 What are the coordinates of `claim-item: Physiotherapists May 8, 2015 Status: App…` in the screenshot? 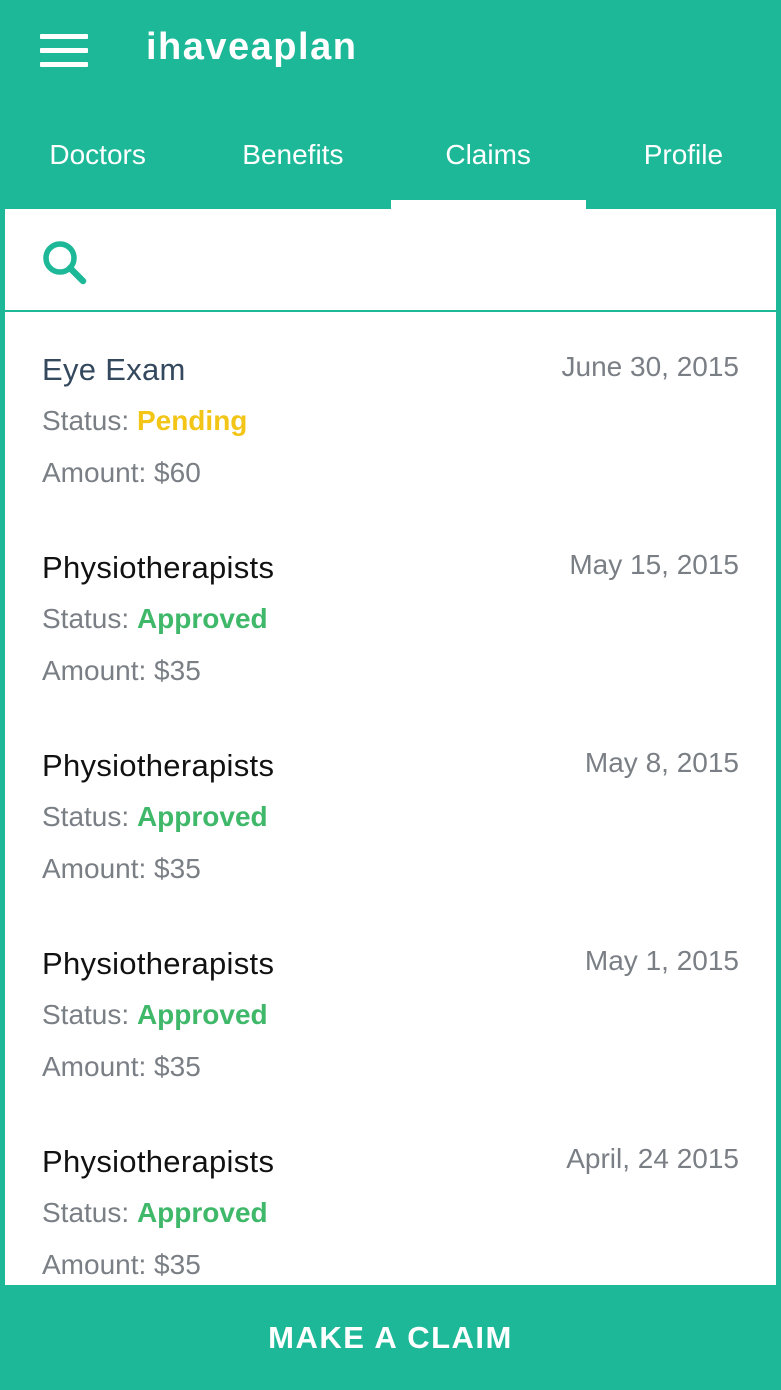 It's located at (390, 807).